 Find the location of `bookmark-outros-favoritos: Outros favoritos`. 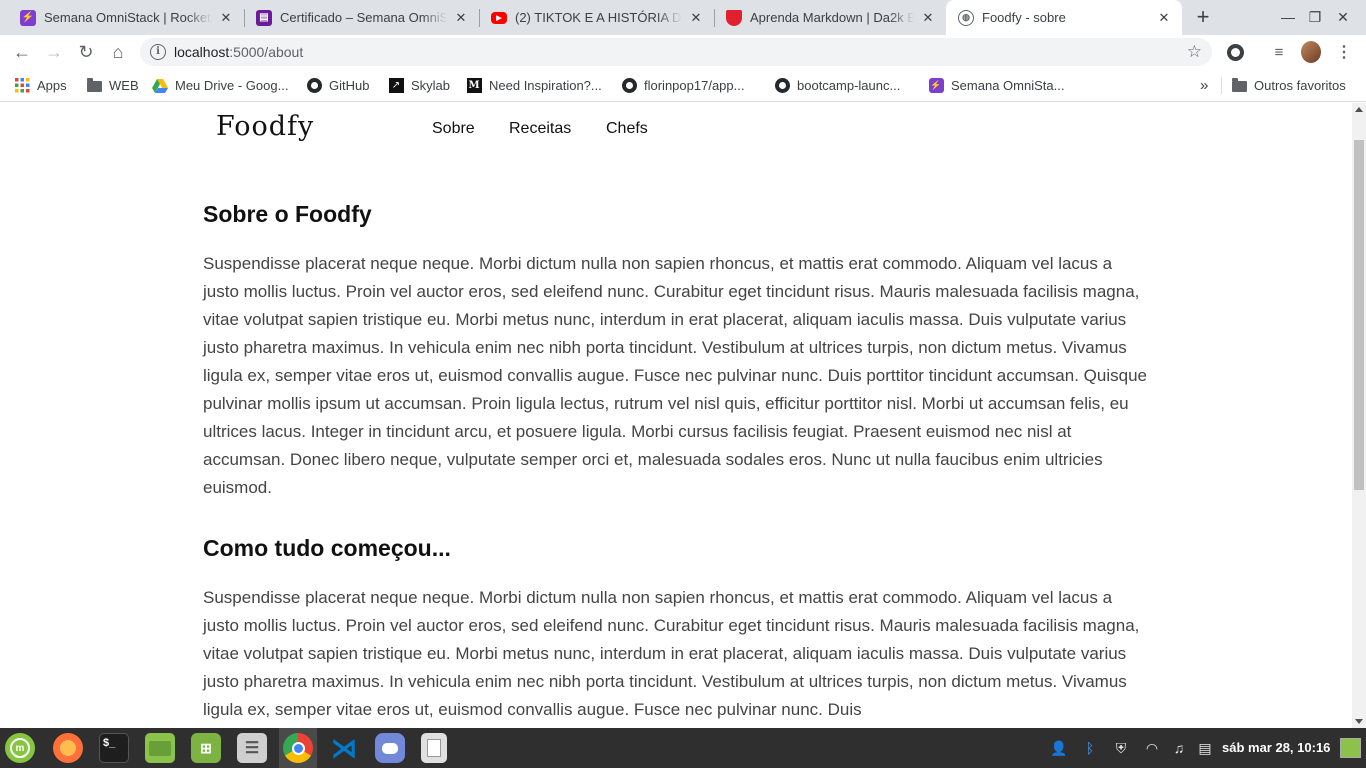

bookmark-outros-favoritos: Outros favoritos is located at coordinates (1288, 85).